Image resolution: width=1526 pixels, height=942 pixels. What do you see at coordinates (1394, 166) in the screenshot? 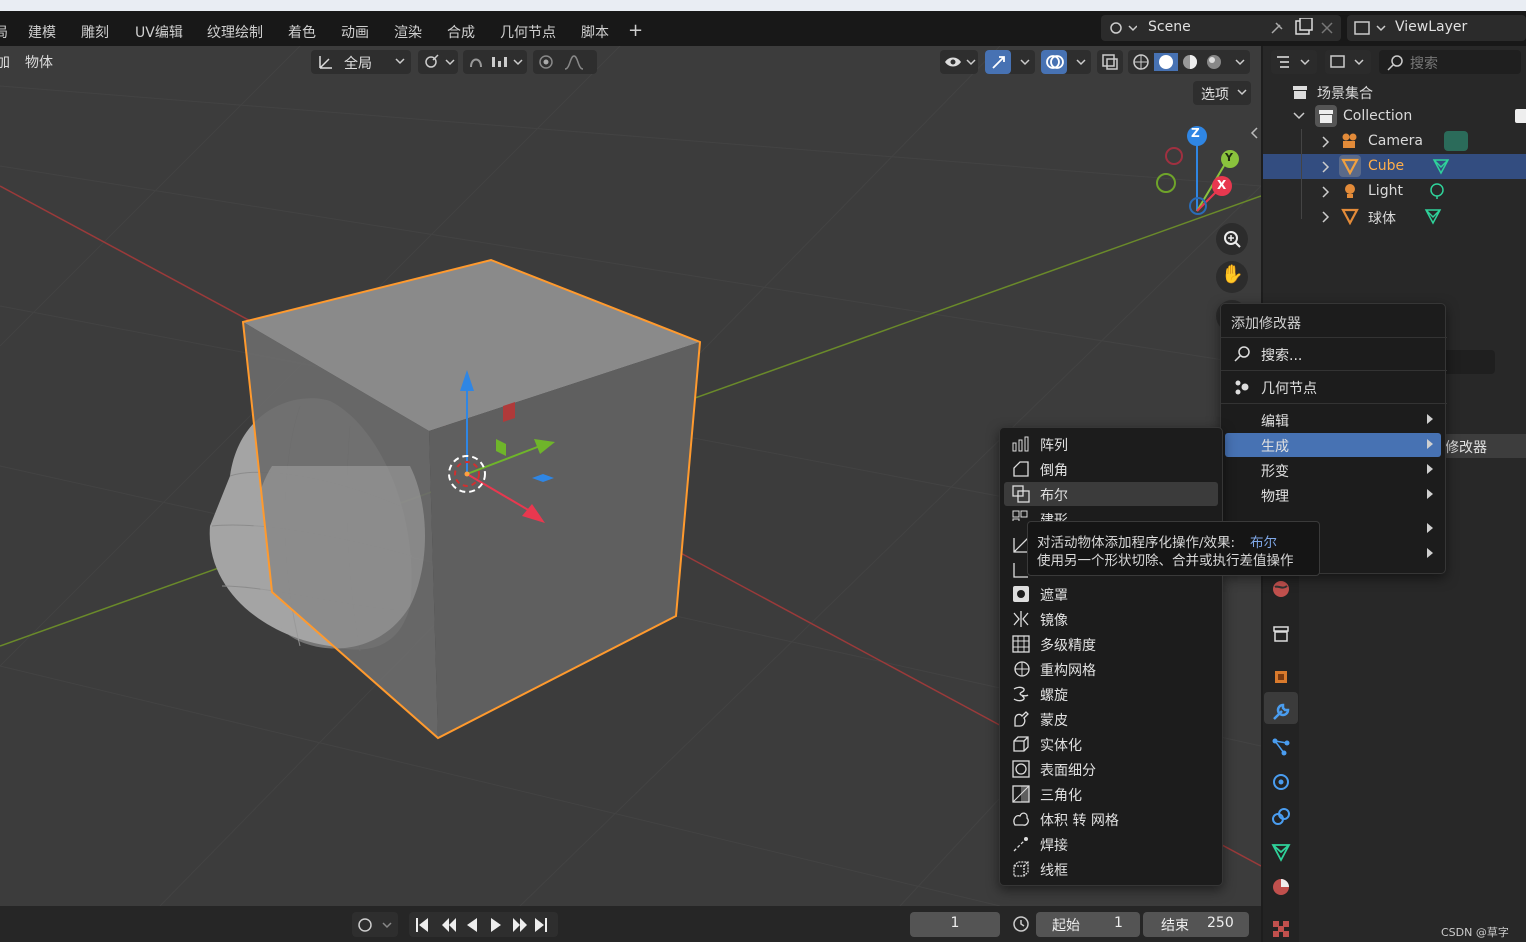
I see `outliner-item-cube: Cube` at bounding box center [1394, 166].